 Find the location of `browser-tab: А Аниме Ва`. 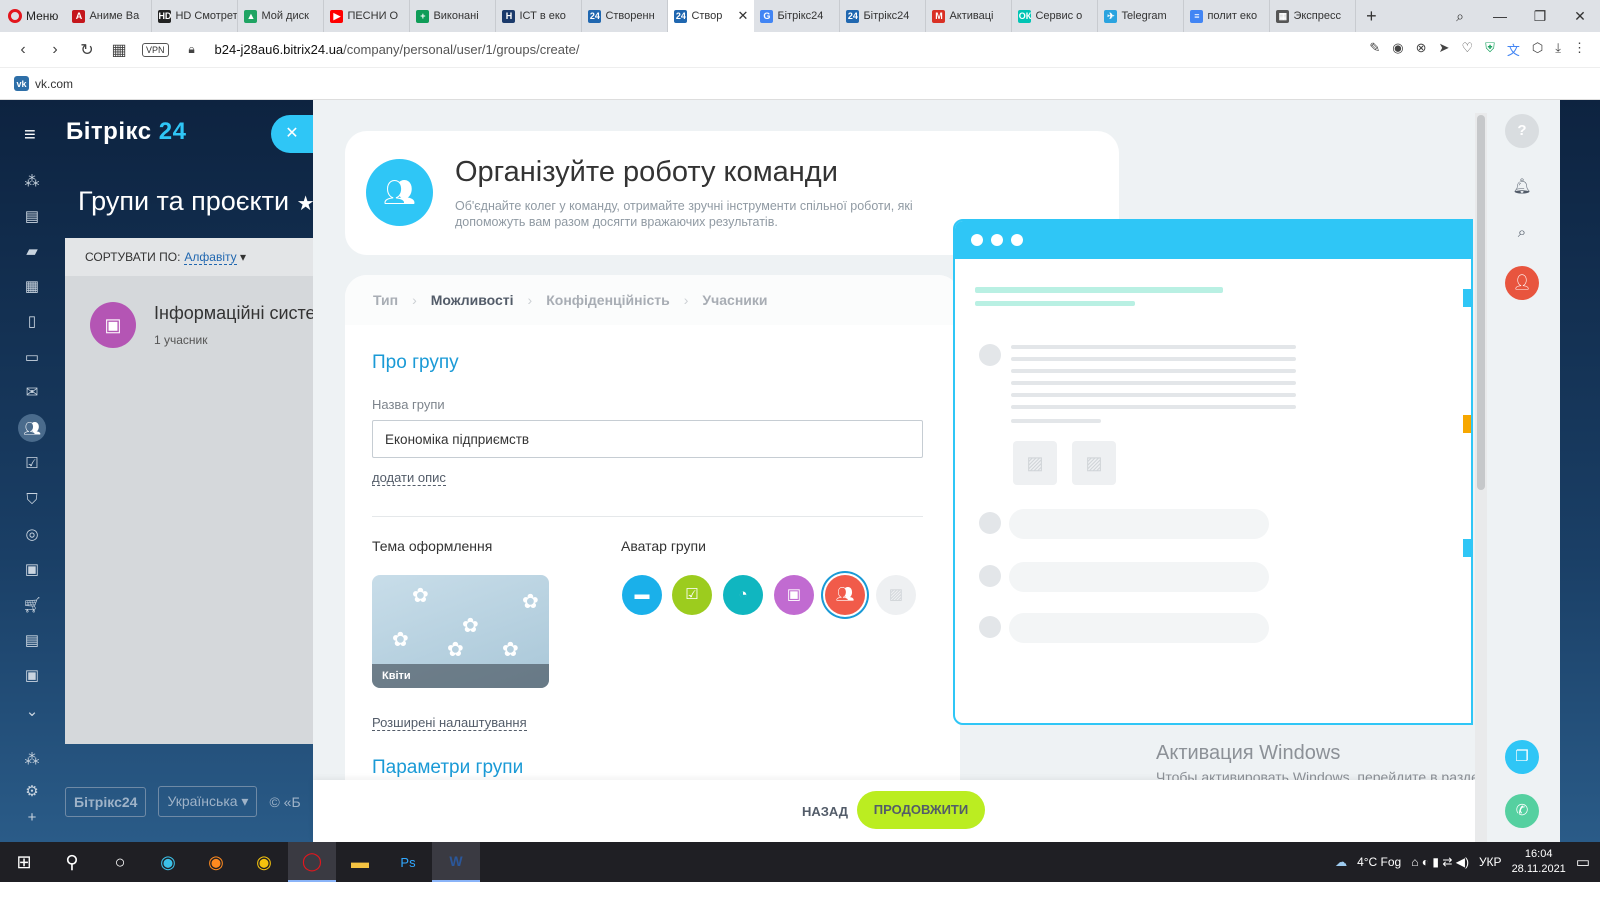

browser-tab: А Аниме Ва is located at coordinates (109, 16).